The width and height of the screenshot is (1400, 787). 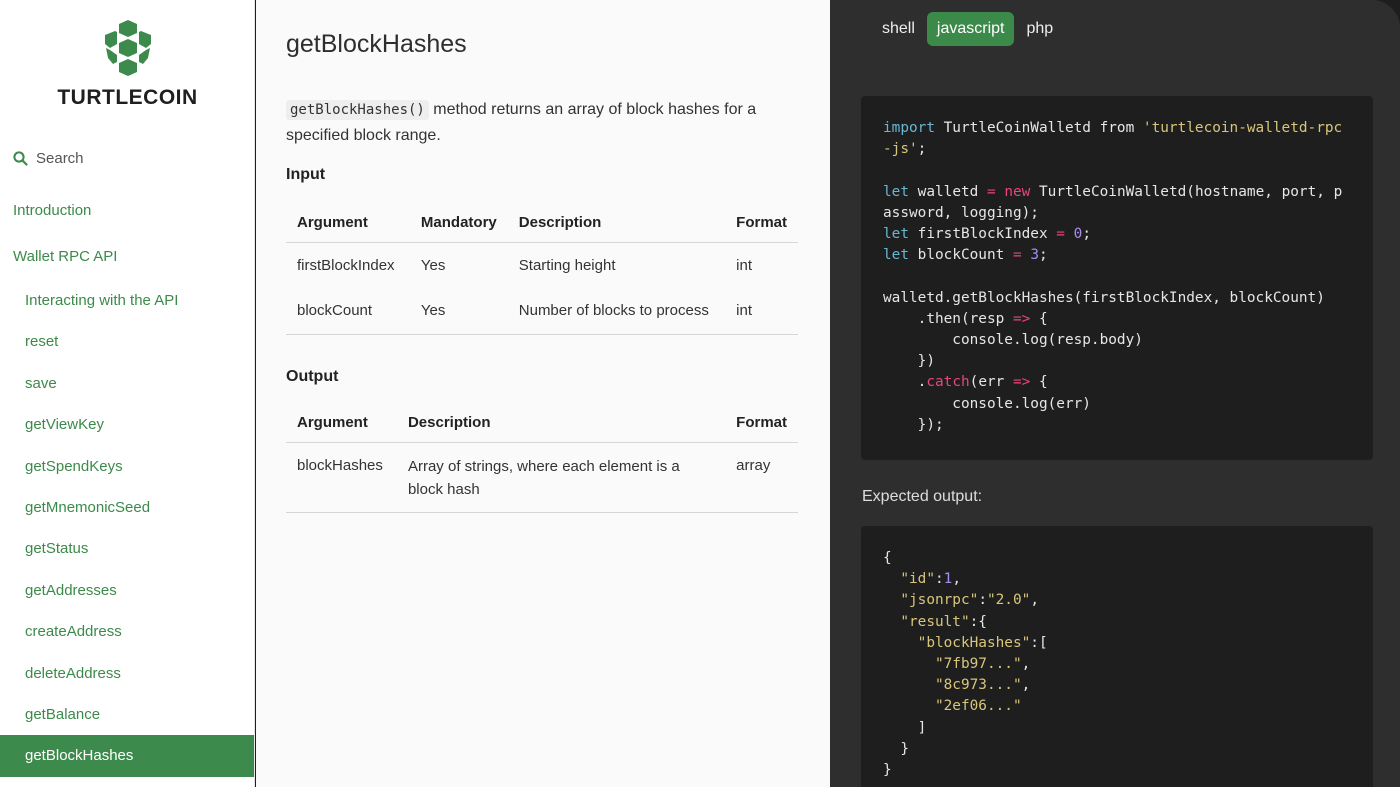 What do you see at coordinates (127, 48) in the screenshot?
I see `turtle-shell-icon` at bounding box center [127, 48].